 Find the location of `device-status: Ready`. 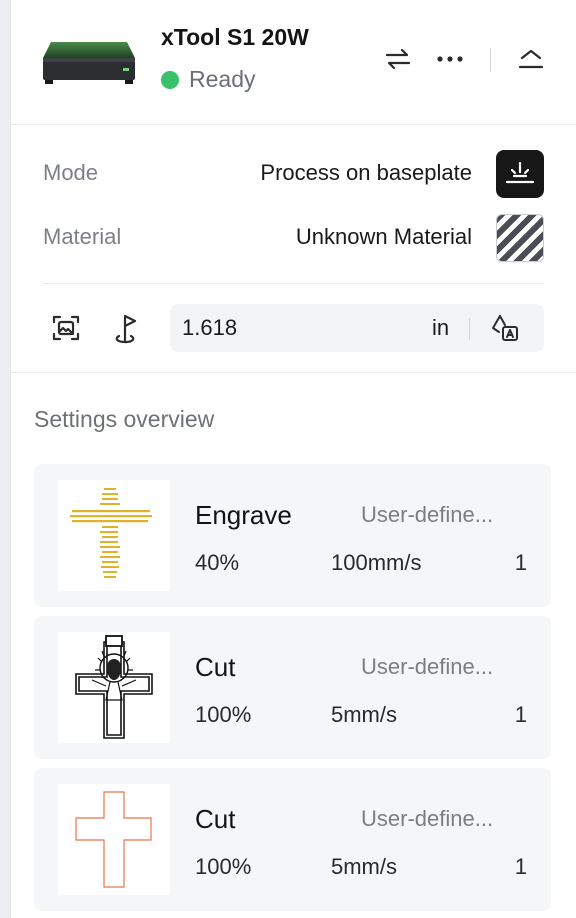

device-status: Ready is located at coordinates (208, 79).